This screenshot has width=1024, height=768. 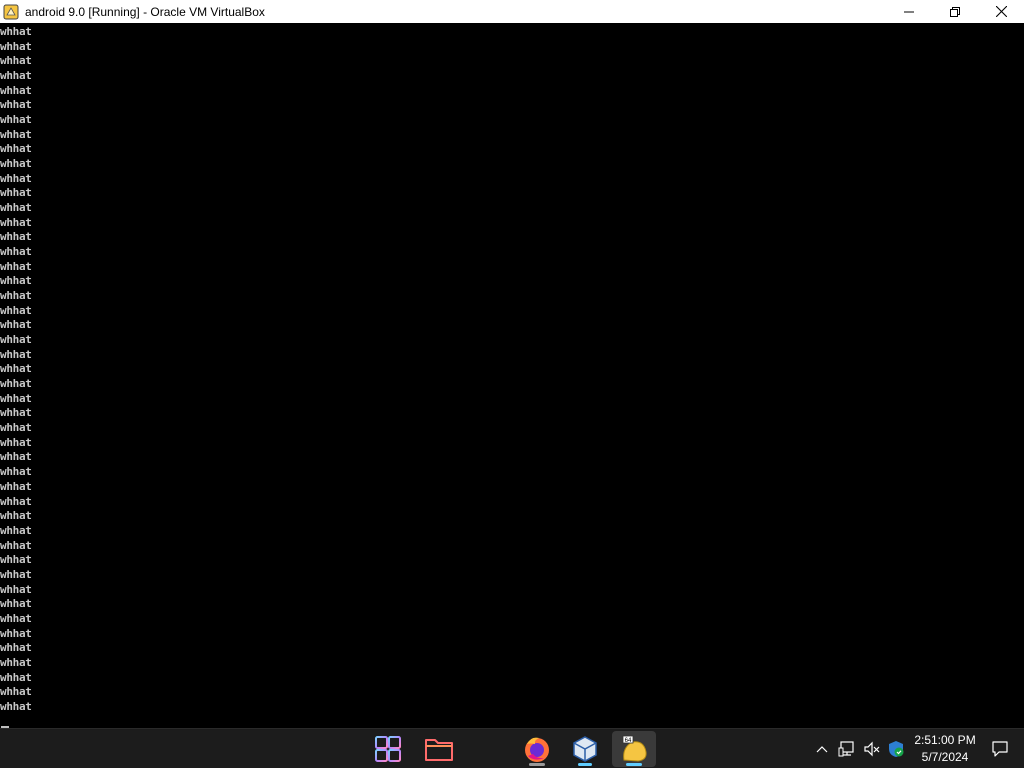 What do you see at coordinates (634, 764) in the screenshot?
I see `active-indicator` at bounding box center [634, 764].